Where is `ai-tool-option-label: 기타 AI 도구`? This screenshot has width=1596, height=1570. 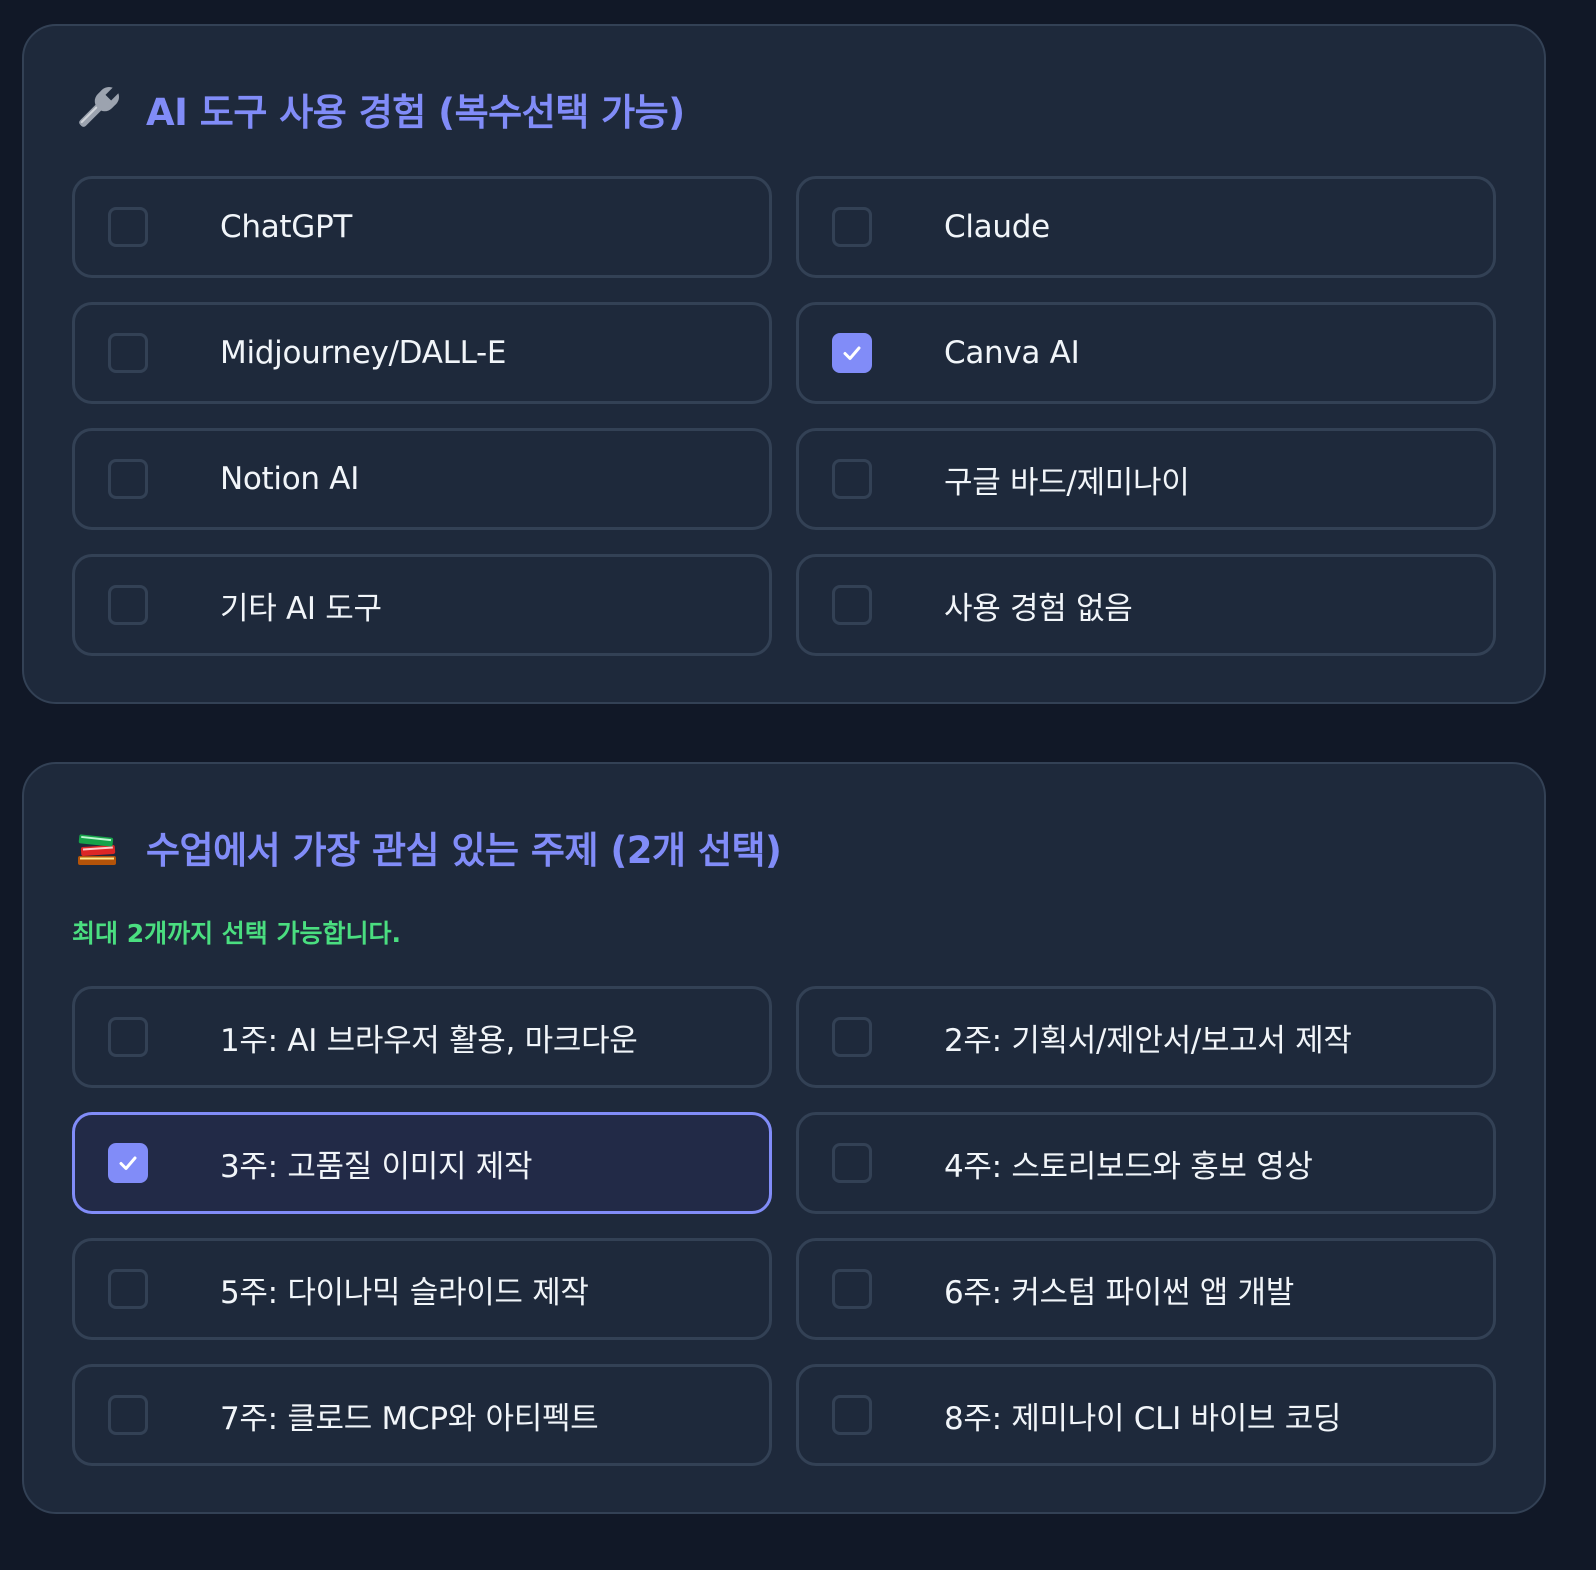
ai-tool-option-label: 기타 AI 도구 is located at coordinates (301, 608).